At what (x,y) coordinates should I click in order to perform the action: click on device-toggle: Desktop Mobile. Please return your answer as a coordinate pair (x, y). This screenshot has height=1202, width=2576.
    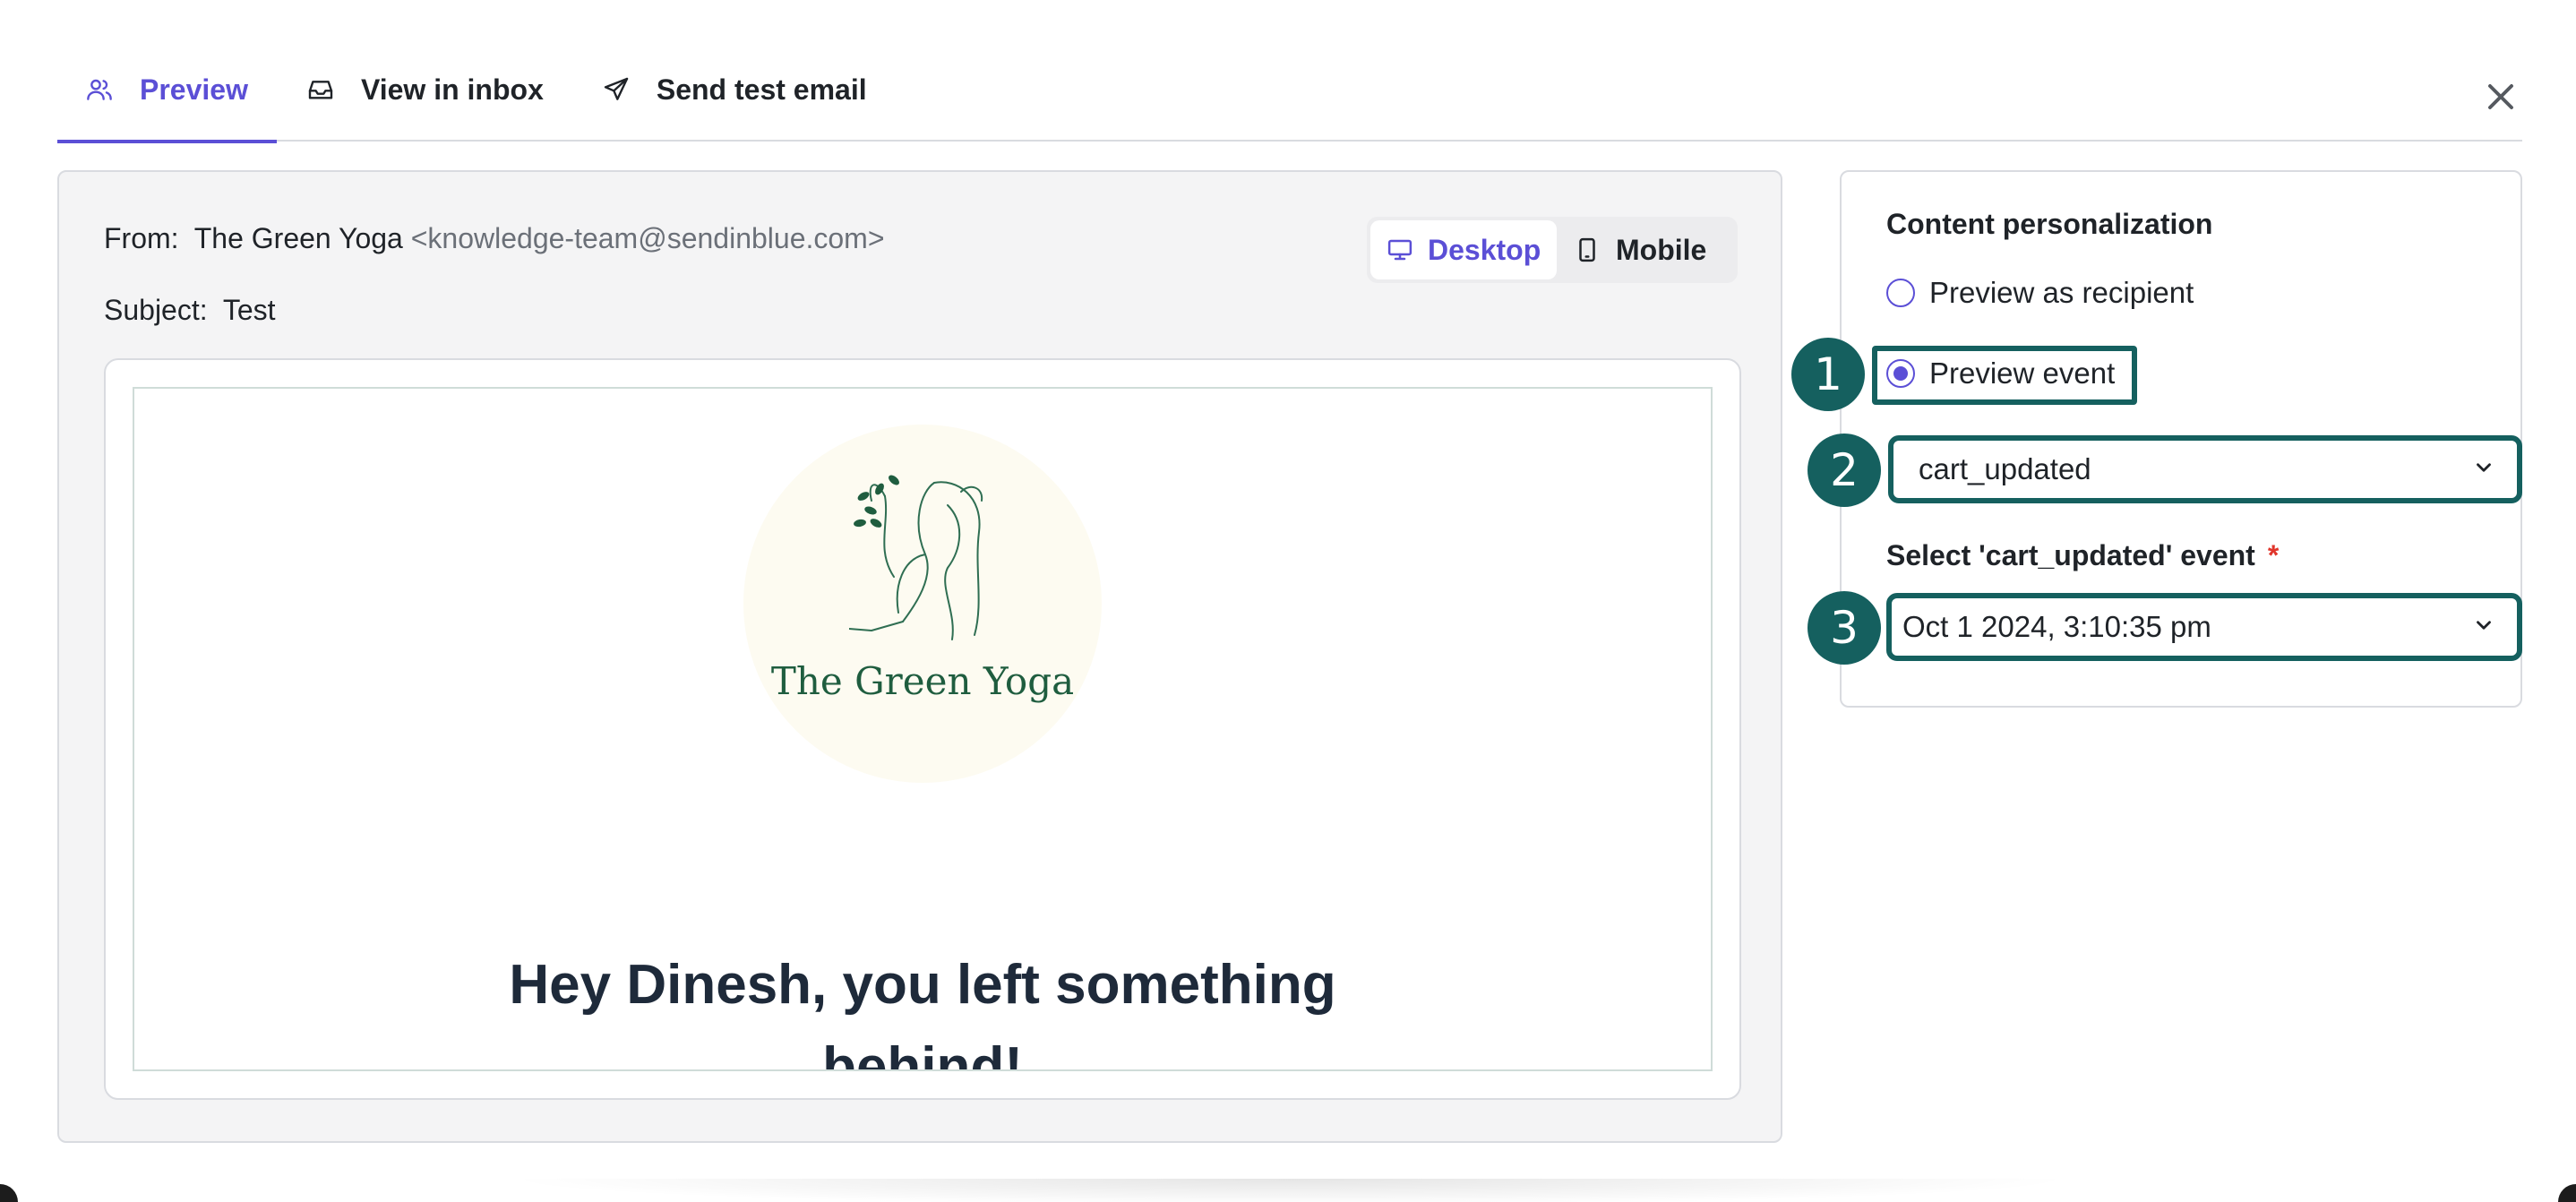
    Looking at the image, I should click on (1552, 250).